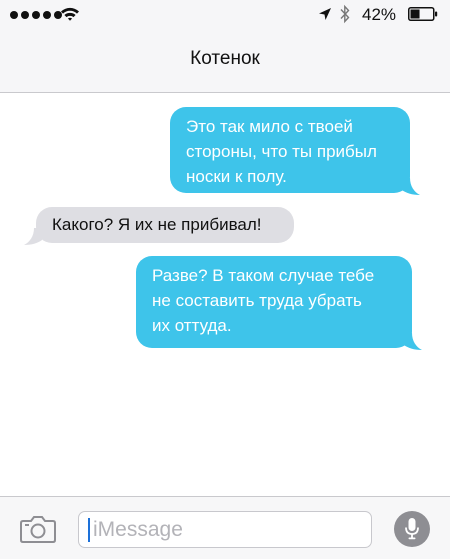  I want to click on microphone-icon, so click(412, 529).